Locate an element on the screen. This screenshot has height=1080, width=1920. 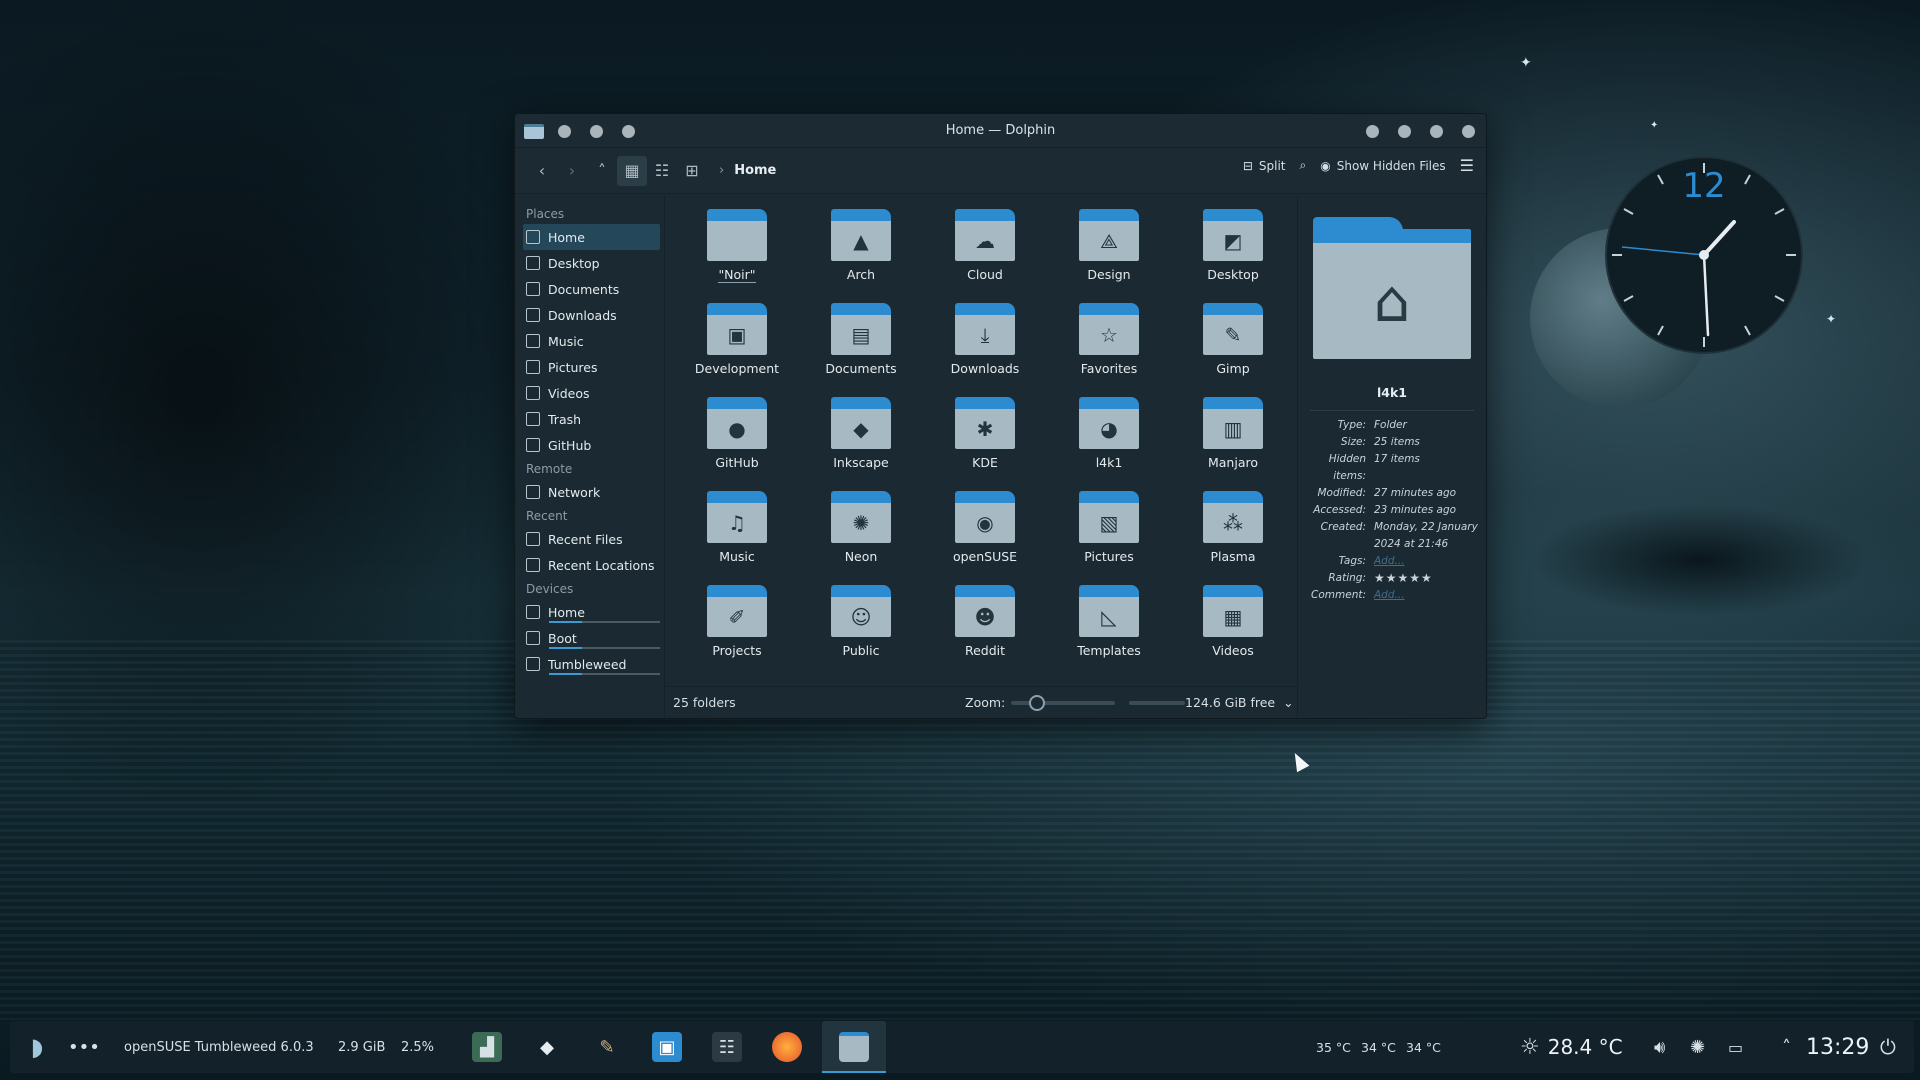
folder-icon: ✎ is located at coordinates (1233, 329).